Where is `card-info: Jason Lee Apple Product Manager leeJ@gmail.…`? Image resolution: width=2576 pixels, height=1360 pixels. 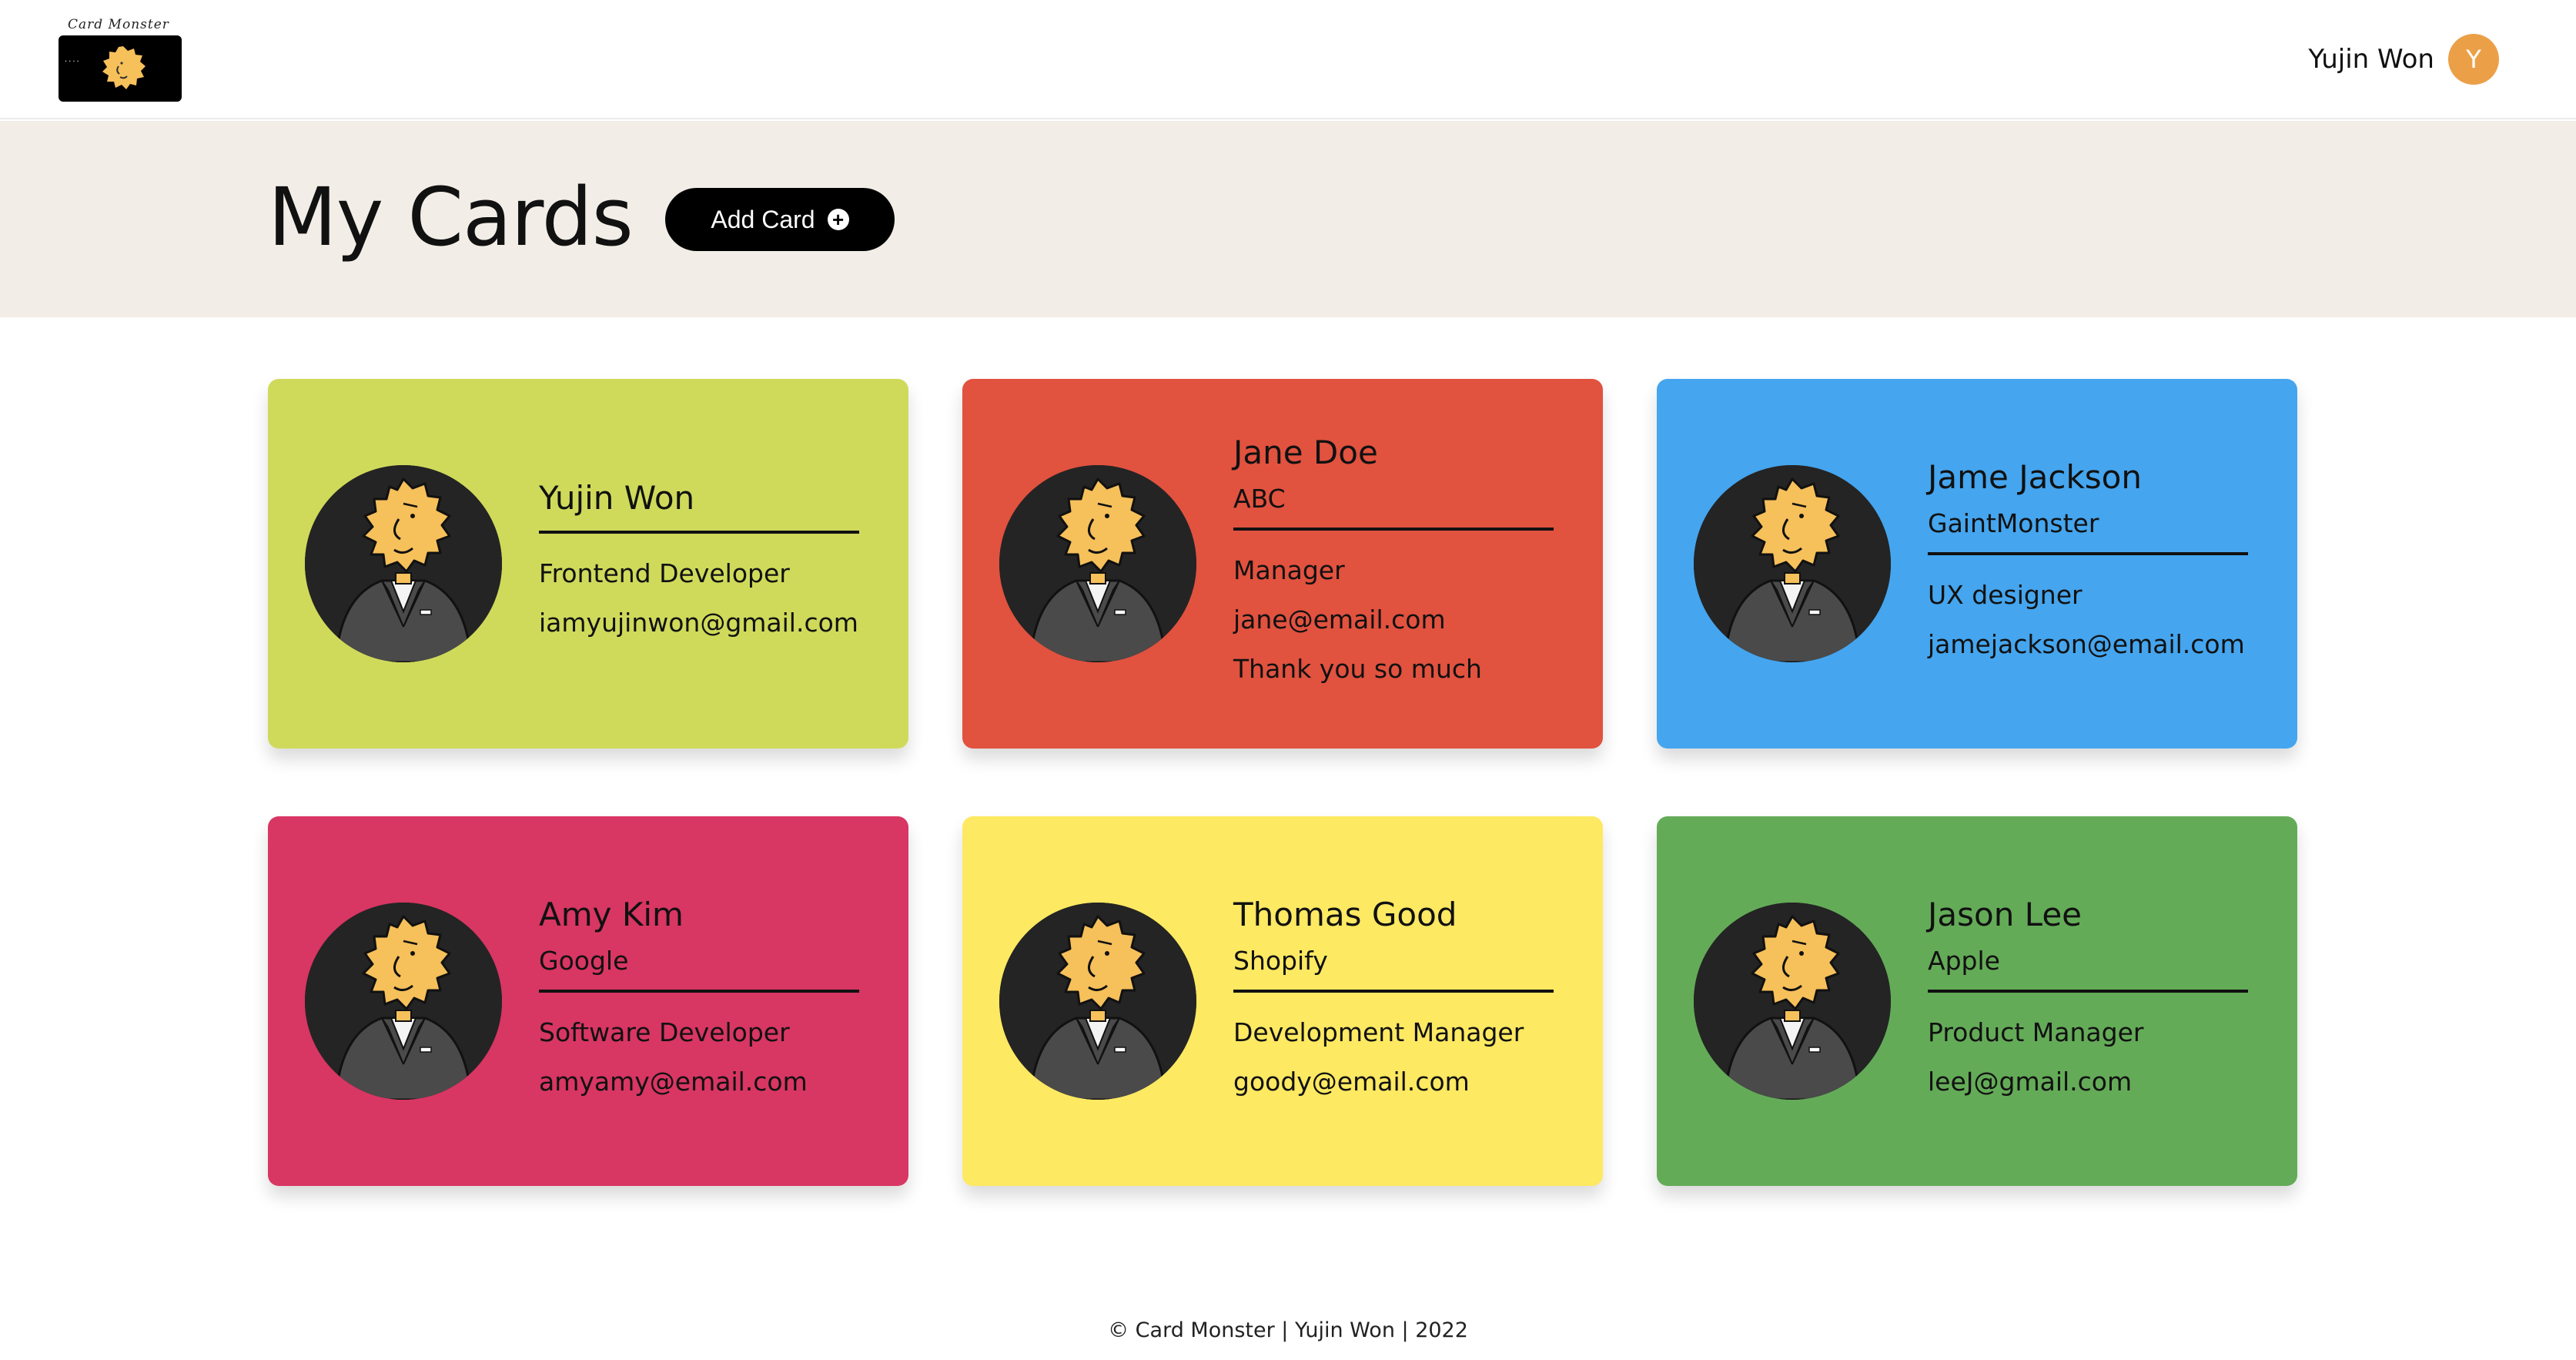 card-info: Jason Lee Apple Product Manager leeJ@gmail.… is located at coordinates (2090, 1002).